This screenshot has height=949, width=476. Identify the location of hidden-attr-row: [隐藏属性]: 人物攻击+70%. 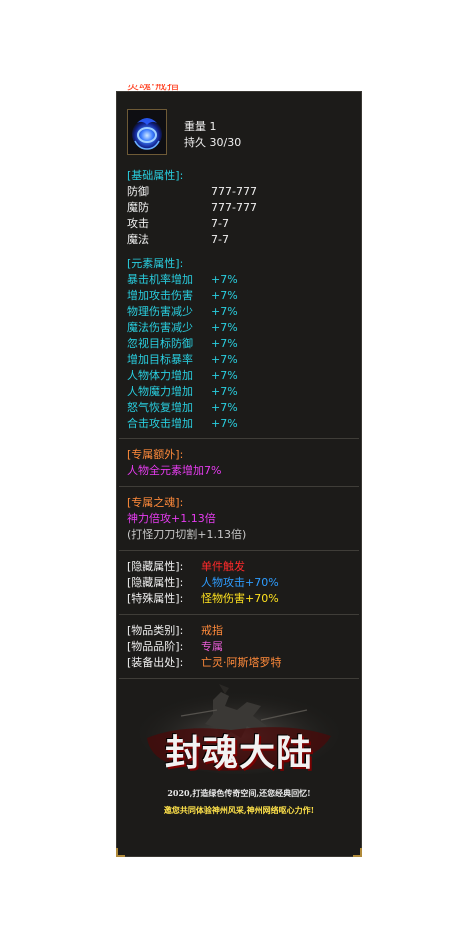
(203, 582).